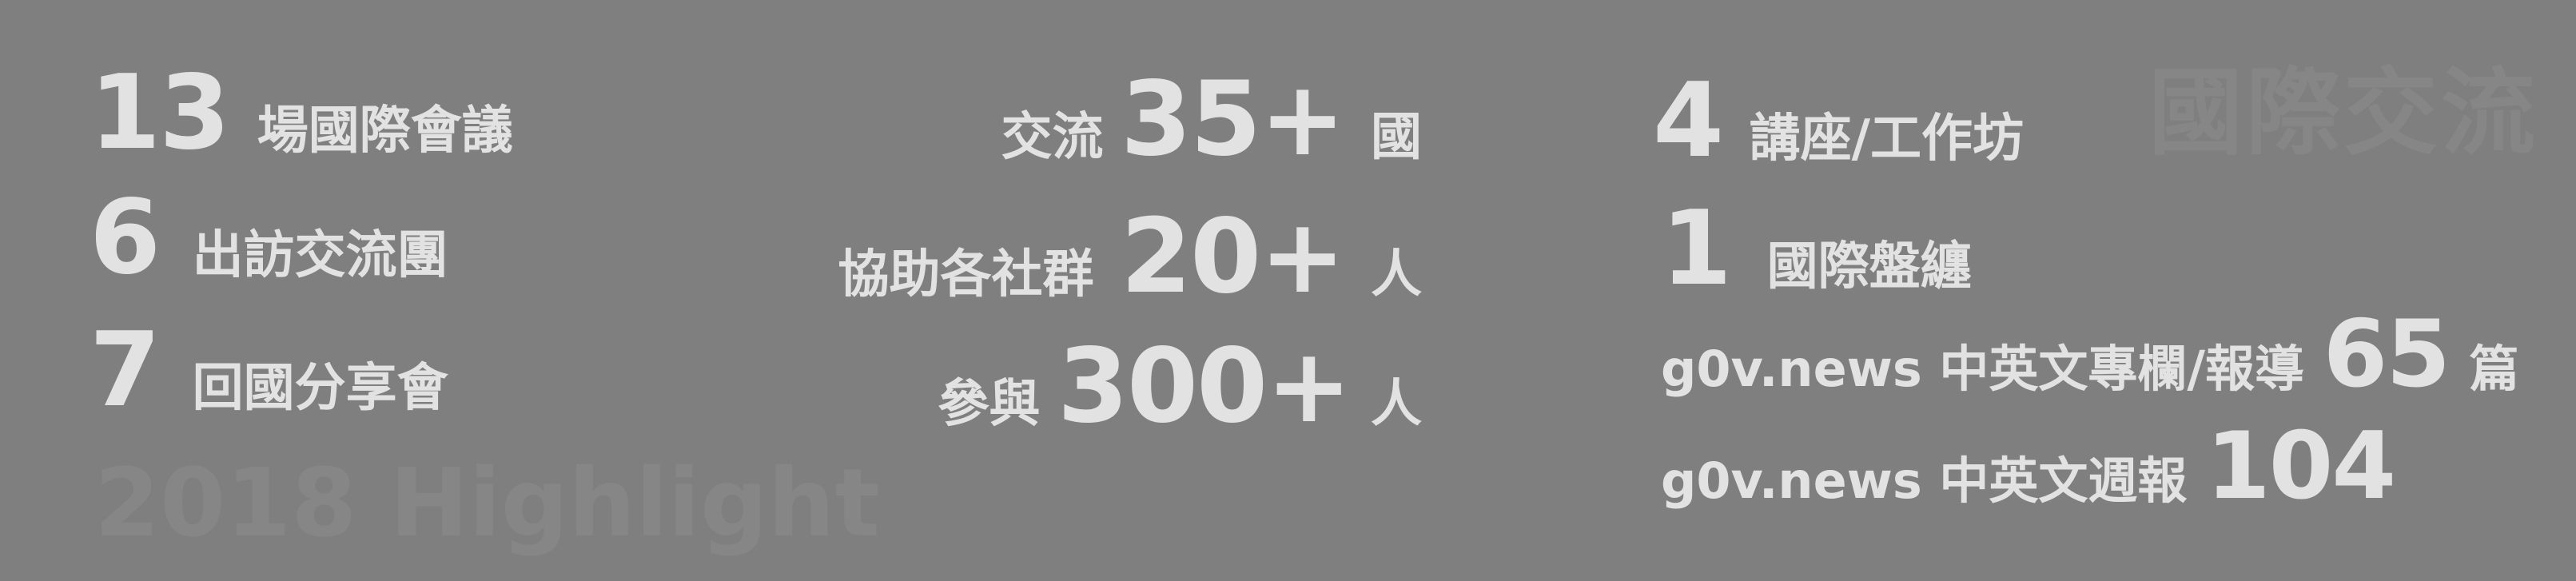 The image size is (2576, 581). I want to click on stat-international-conferences: 13 場國際會議, so click(301, 113).